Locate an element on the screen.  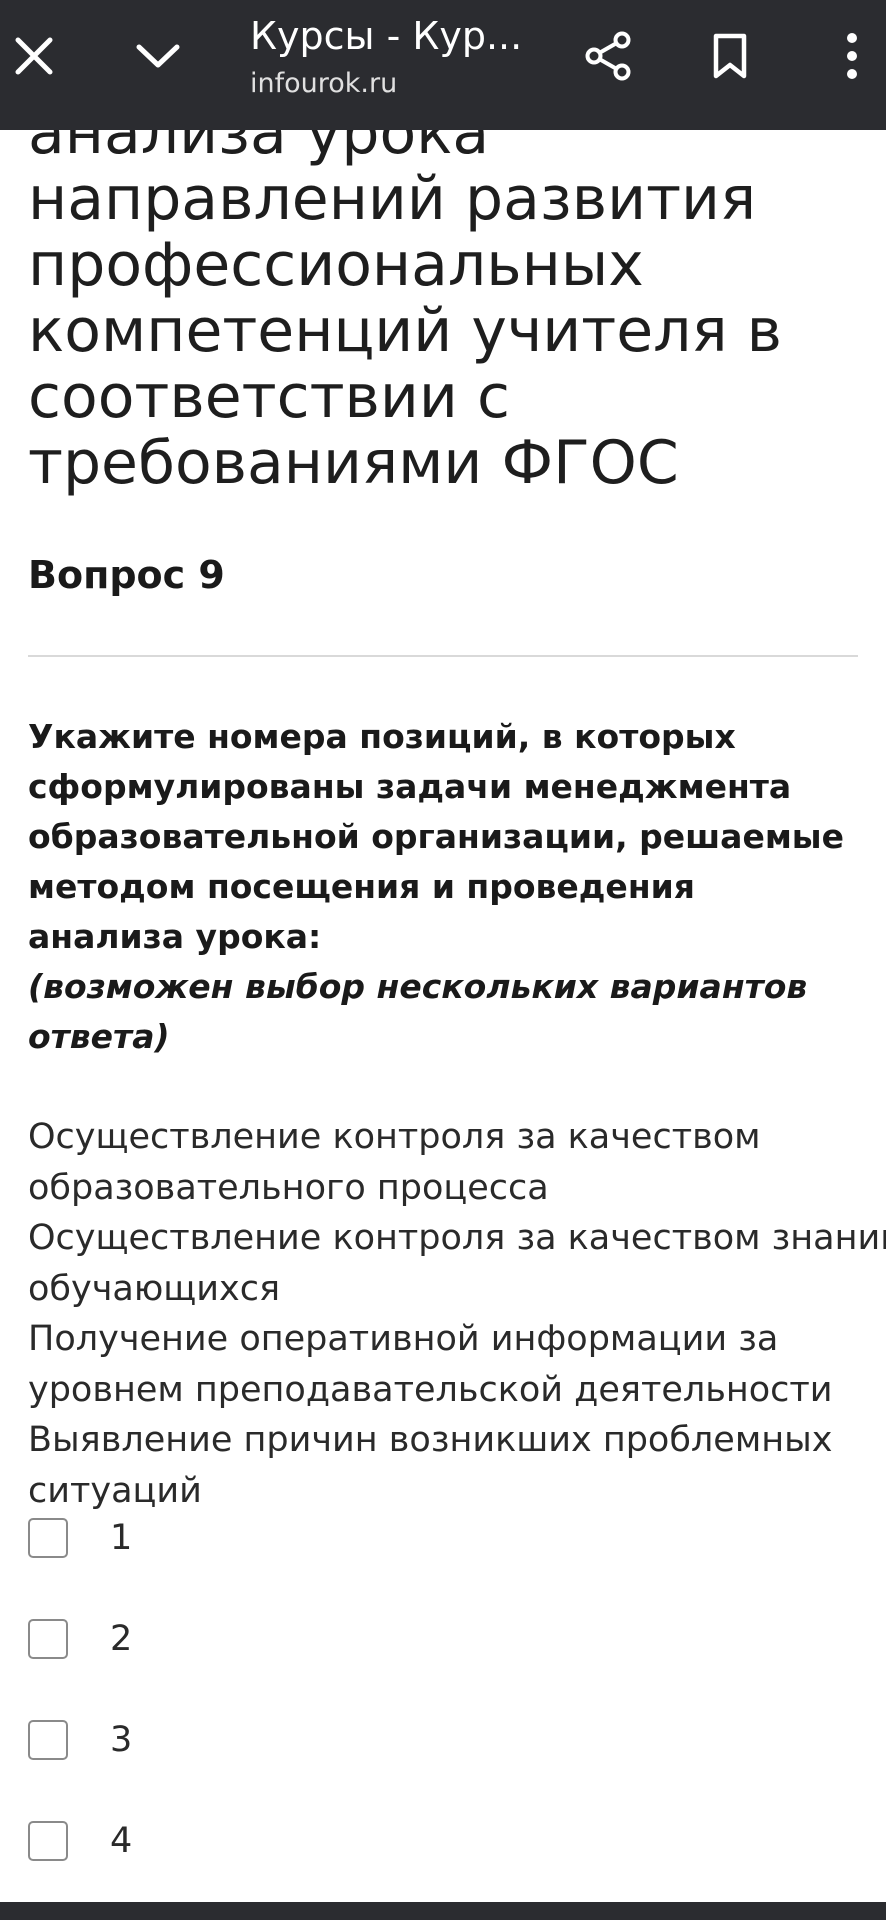
more-vertical-icon is located at coordinates (852, 56).